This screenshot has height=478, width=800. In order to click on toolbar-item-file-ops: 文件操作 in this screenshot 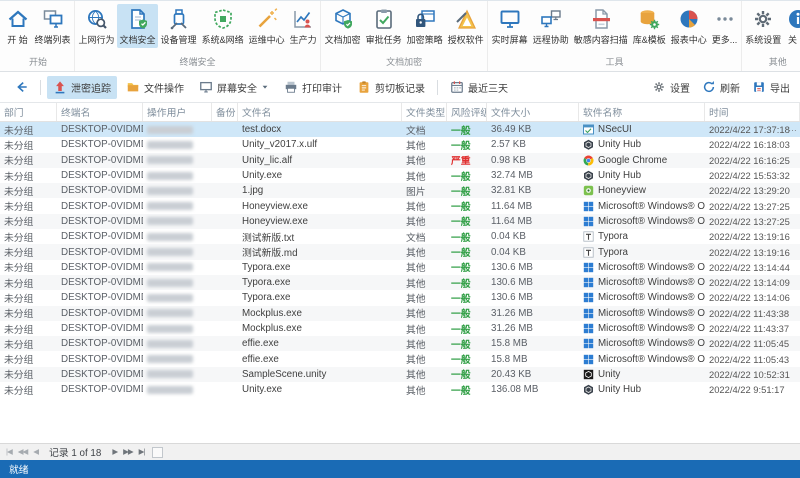, I will do `click(155, 87)`.